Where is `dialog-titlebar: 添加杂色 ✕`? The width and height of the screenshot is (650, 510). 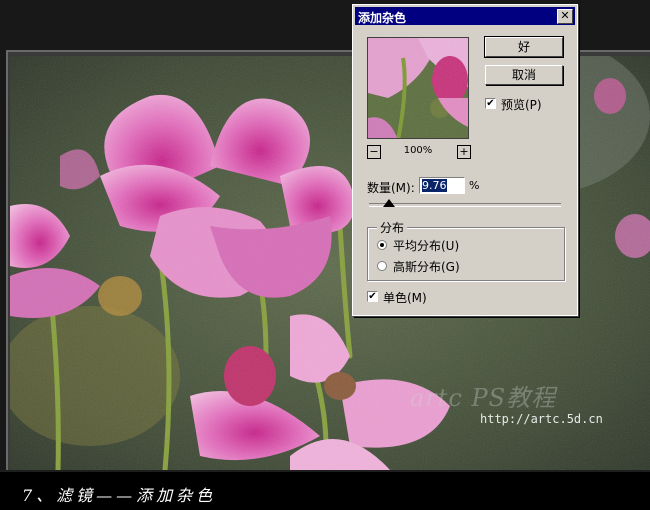
dialog-titlebar: 添加杂色 ✕ is located at coordinates (465, 16).